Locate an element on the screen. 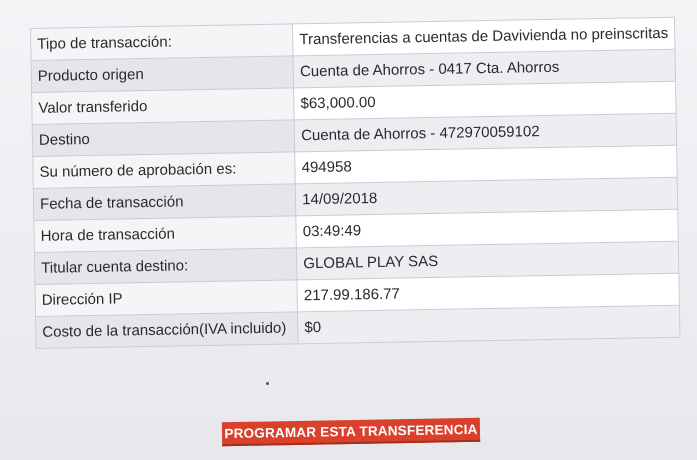 The height and width of the screenshot is (460, 697). row-label: Destino is located at coordinates (163, 138).